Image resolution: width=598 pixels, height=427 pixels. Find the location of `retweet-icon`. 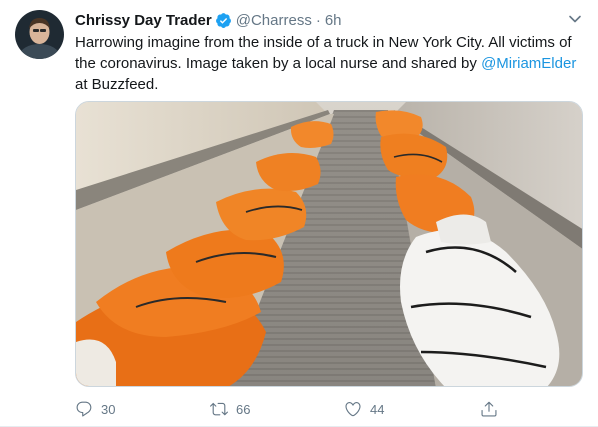

retweet-icon is located at coordinates (219, 409).